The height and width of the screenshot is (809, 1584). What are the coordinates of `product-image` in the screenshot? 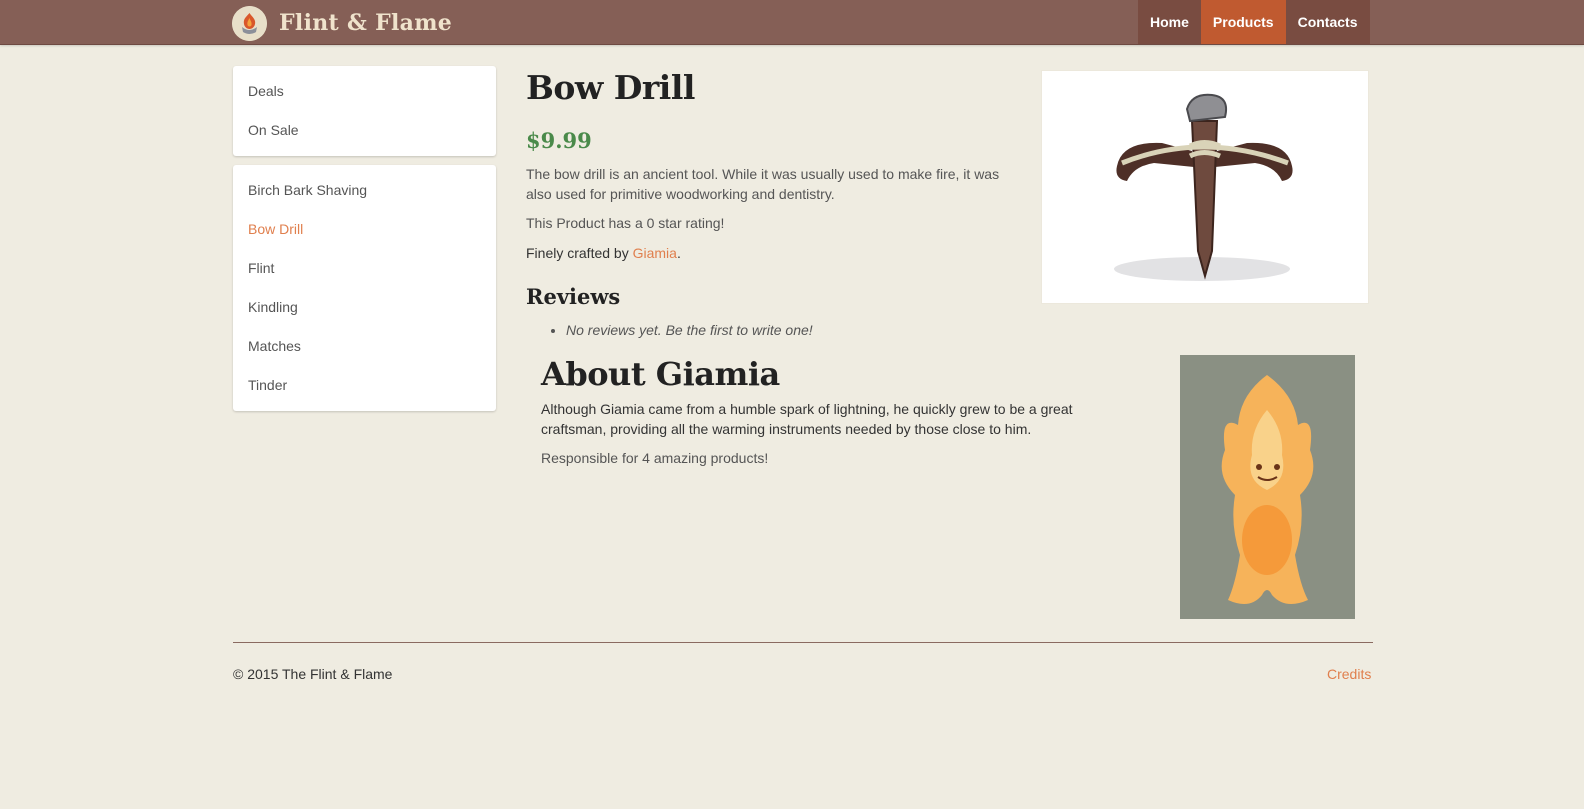 It's located at (1205, 187).